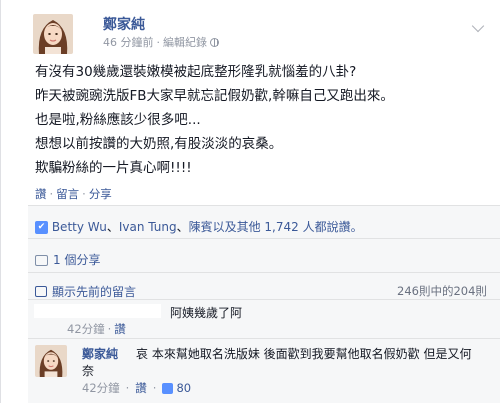  I want to click on likes-summary: ✔ Betty Wu、Ivan Tung、陳賓以及其他 1,742 人都說讚。, so click(199, 226).